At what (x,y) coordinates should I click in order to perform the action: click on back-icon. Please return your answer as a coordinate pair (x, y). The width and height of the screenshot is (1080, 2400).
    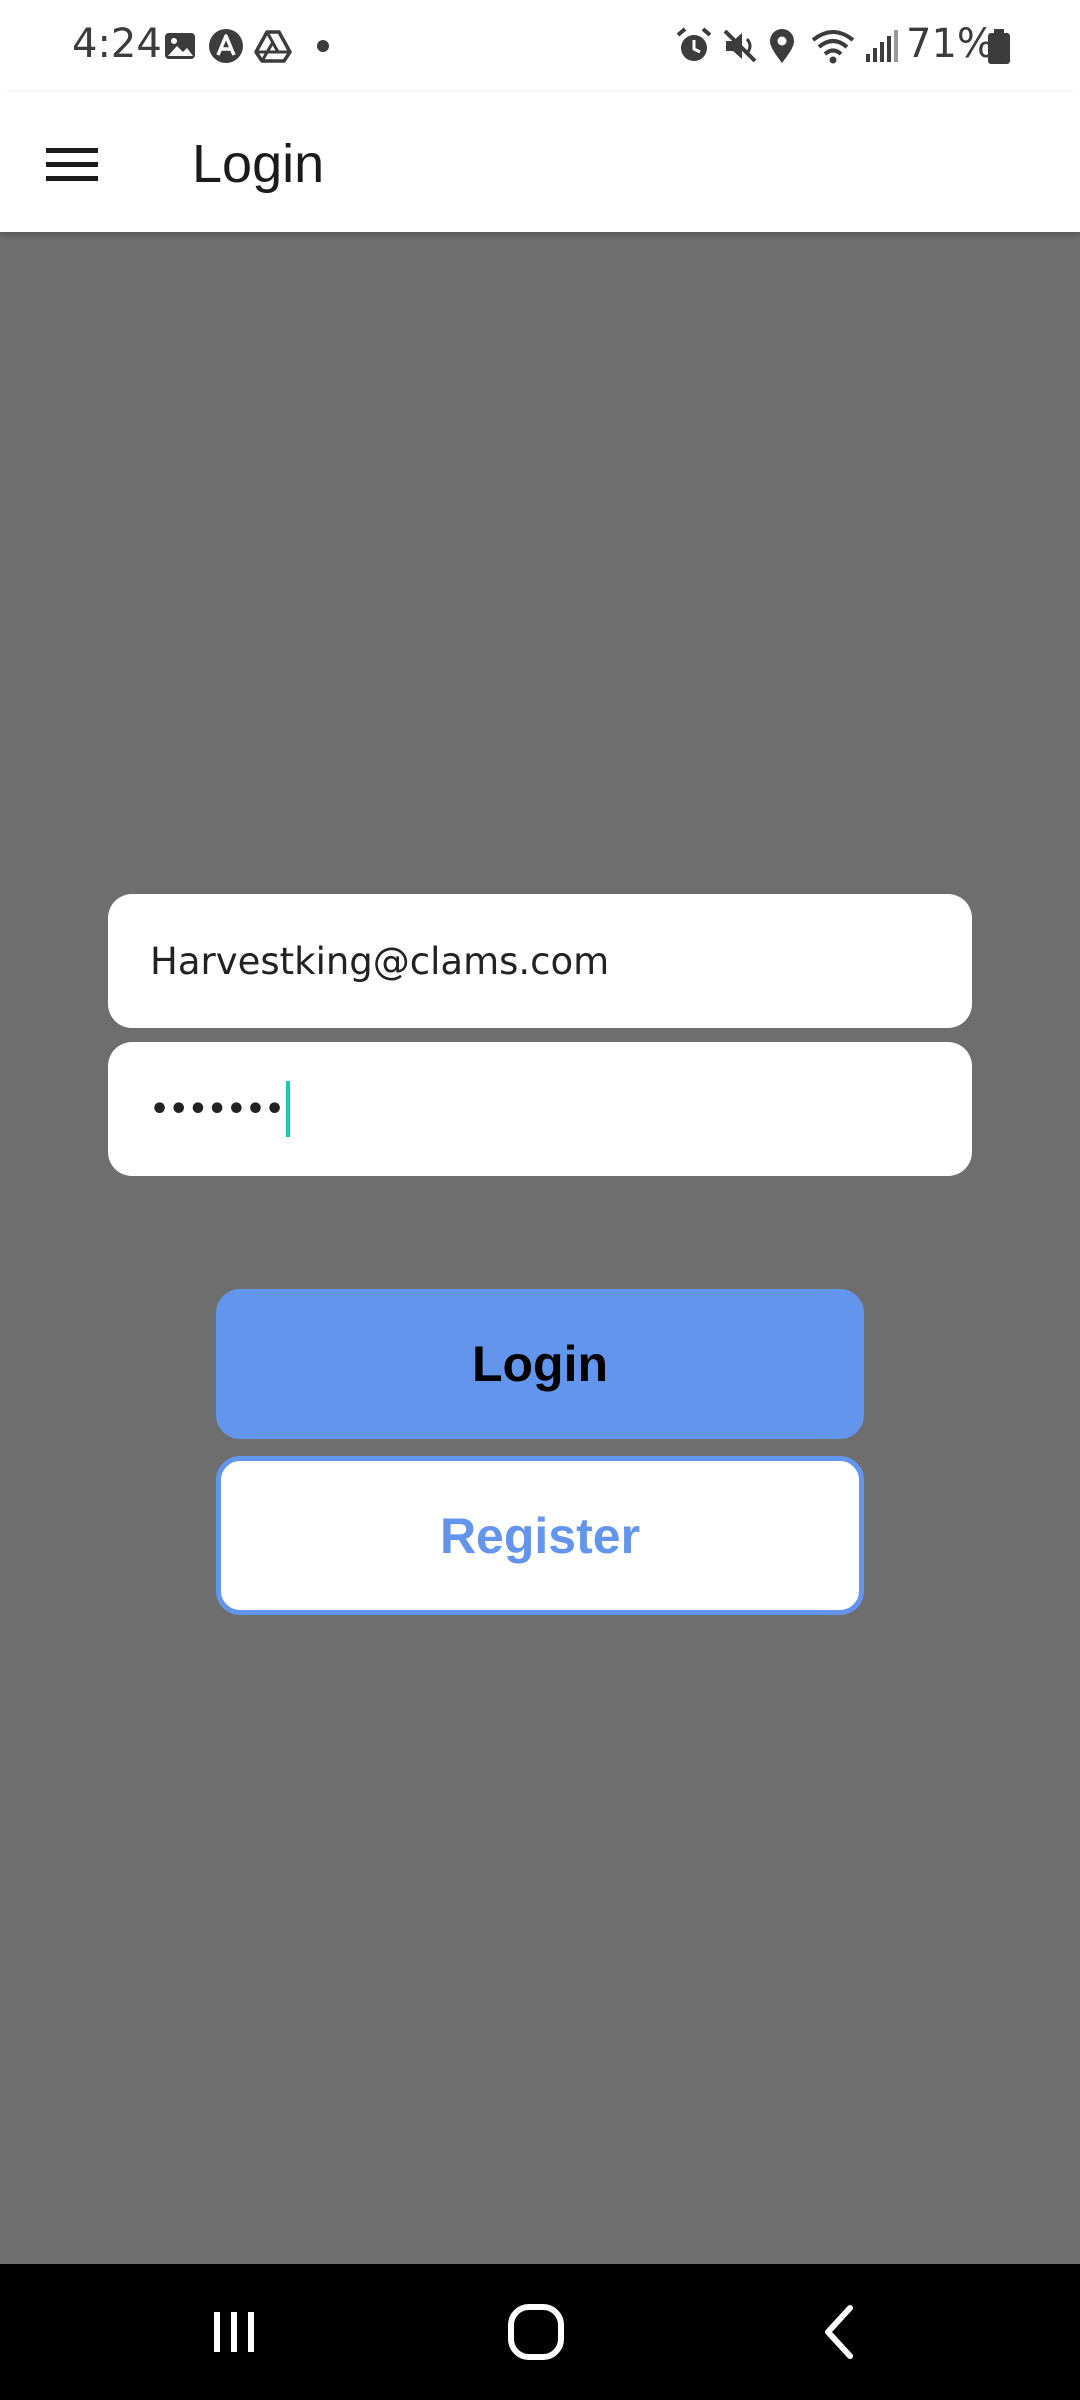
    Looking at the image, I should click on (840, 2332).